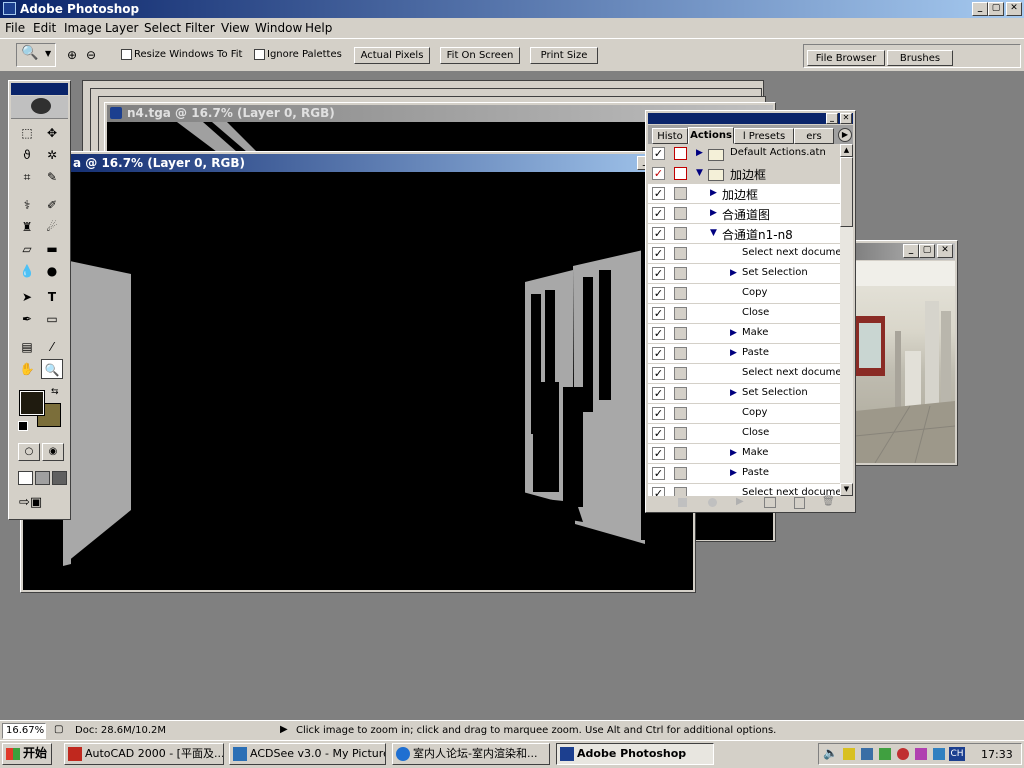 The width and height of the screenshot is (1024, 768). What do you see at coordinates (52, 133) in the screenshot?
I see `move-tool-icon: ✥` at bounding box center [52, 133].